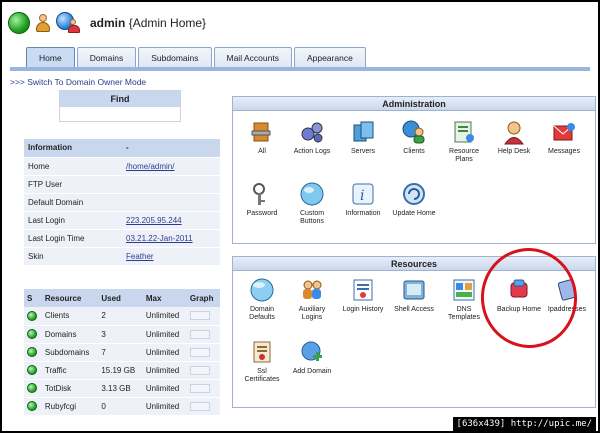  I want to click on username: admin, so click(108, 23).